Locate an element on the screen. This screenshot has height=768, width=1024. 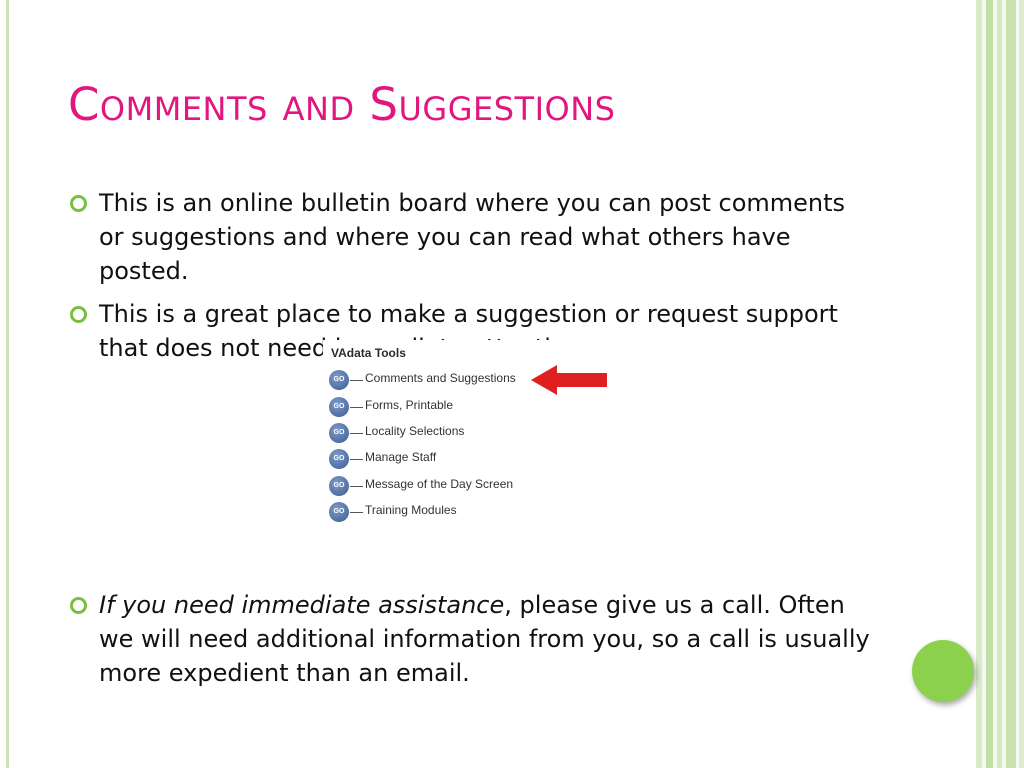
left-border-line is located at coordinates (7, 384).